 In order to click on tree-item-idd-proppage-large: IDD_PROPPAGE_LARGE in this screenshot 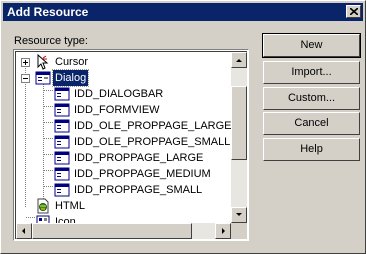, I will do `click(126, 158)`.